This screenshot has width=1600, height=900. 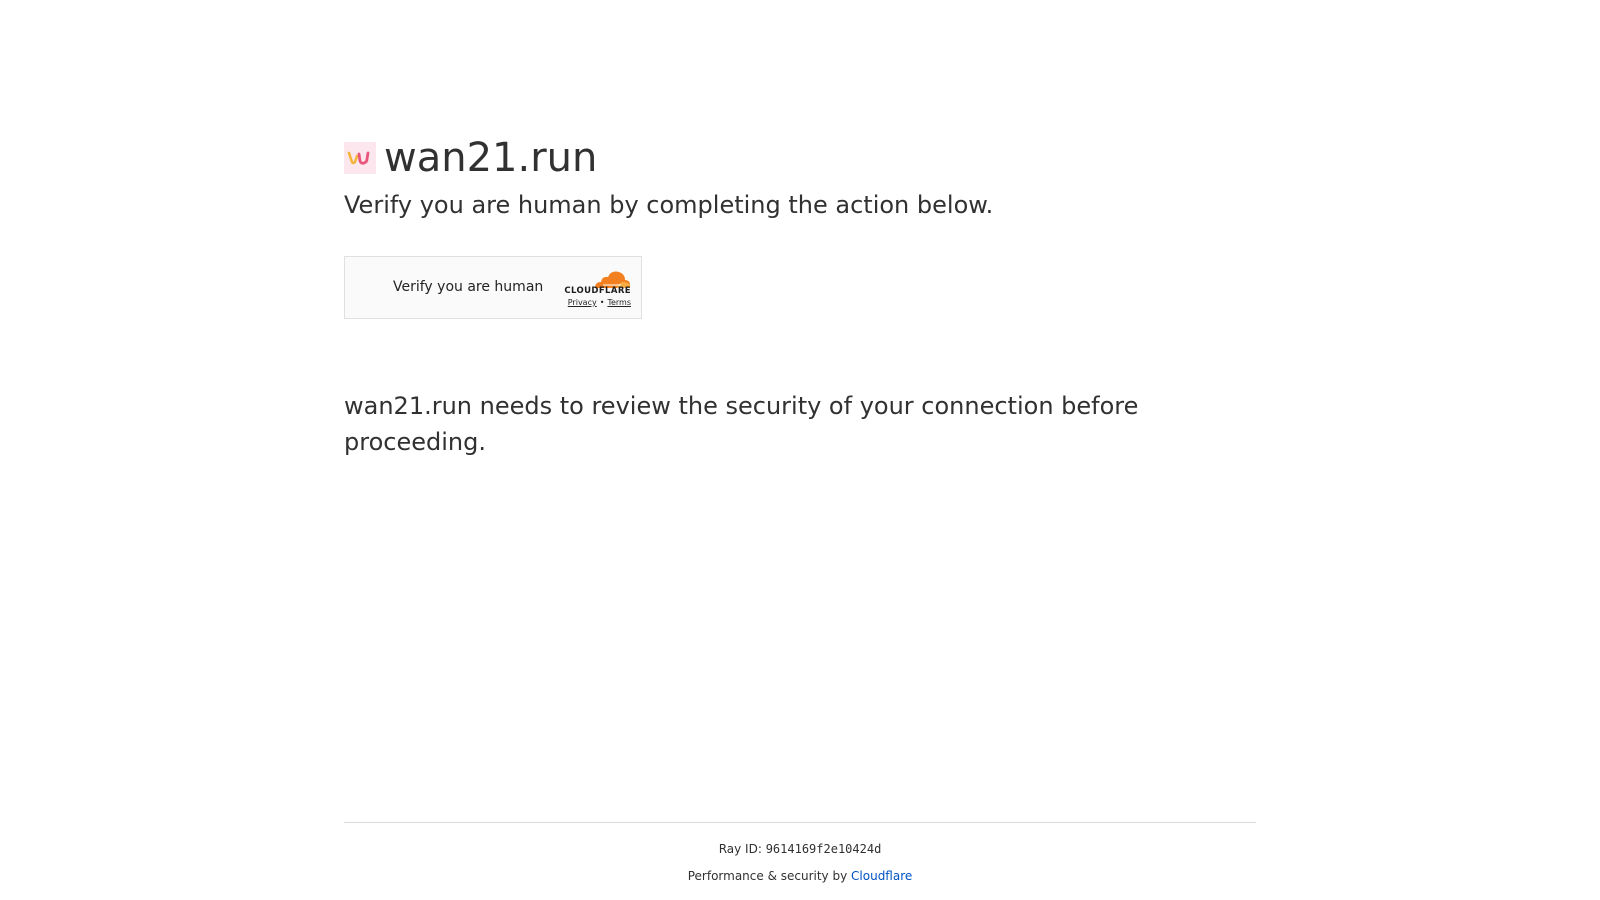 What do you see at coordinates (767, 876) in the screenshot?
I see `performance-text: Performance & security by` at bounding box center [767, 876].